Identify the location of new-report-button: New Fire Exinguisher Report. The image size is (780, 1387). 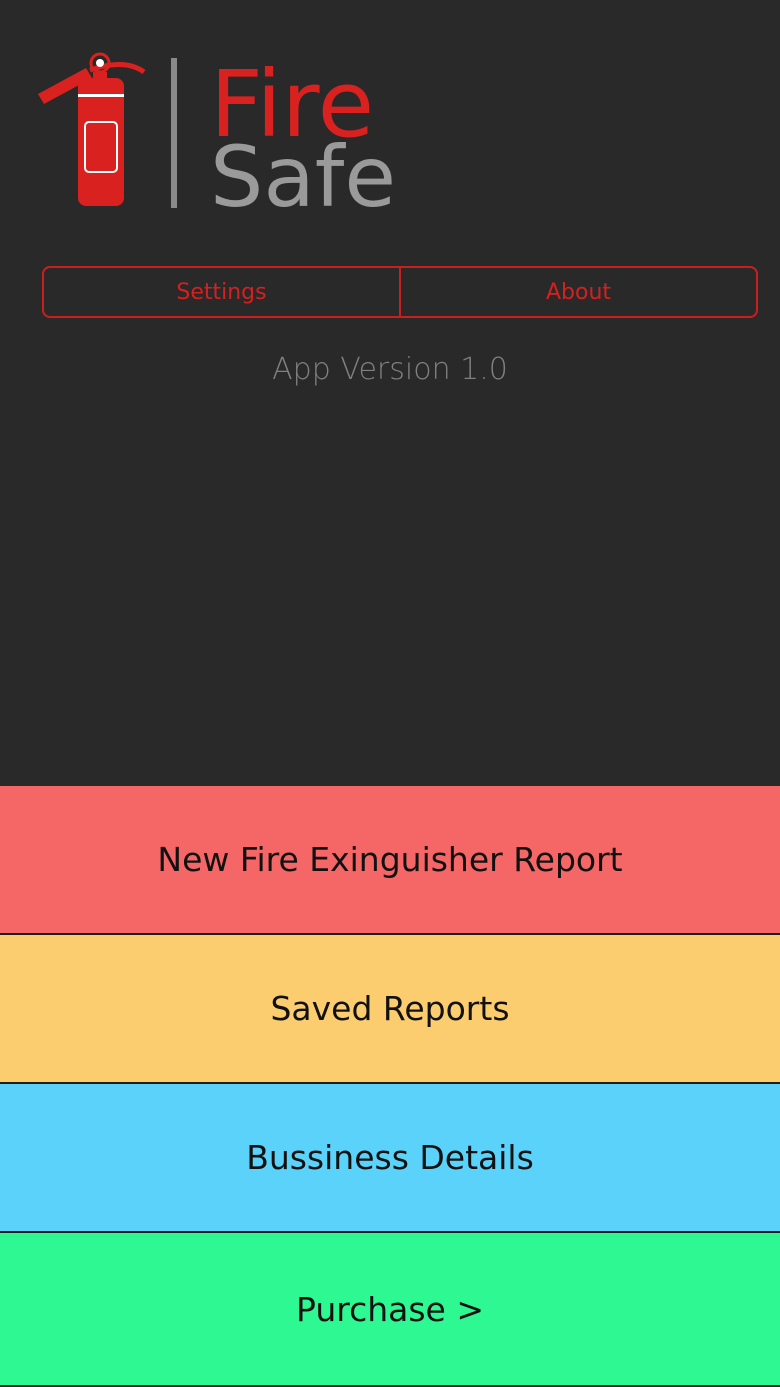
(390, 860).